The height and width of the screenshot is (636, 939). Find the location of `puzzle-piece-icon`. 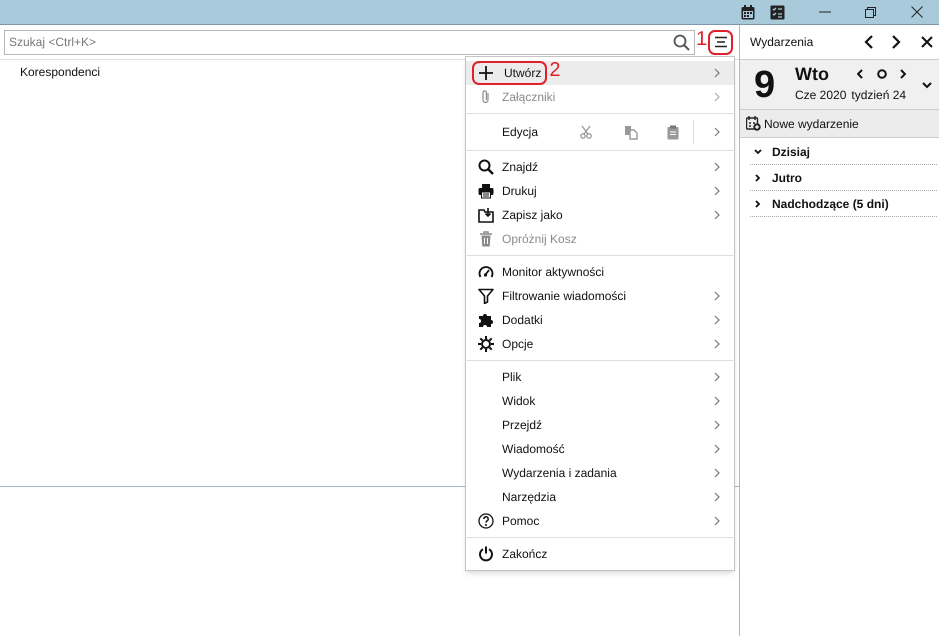

puzzle-piece-icon is located at coordinates (486, 320).